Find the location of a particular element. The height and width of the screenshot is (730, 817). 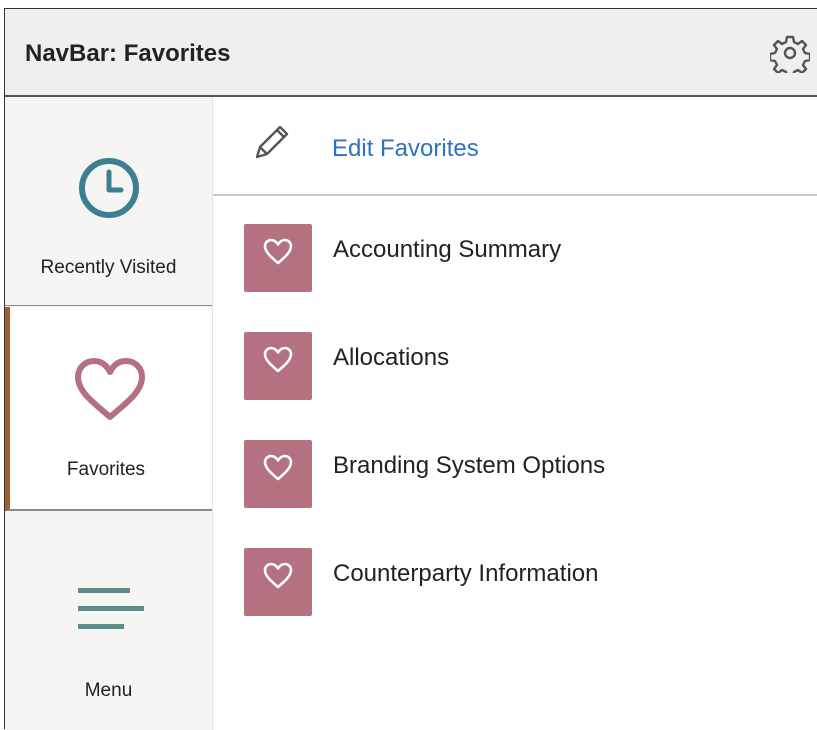

favorite-label: Counterparty Information is located at coordinates (466, 573).